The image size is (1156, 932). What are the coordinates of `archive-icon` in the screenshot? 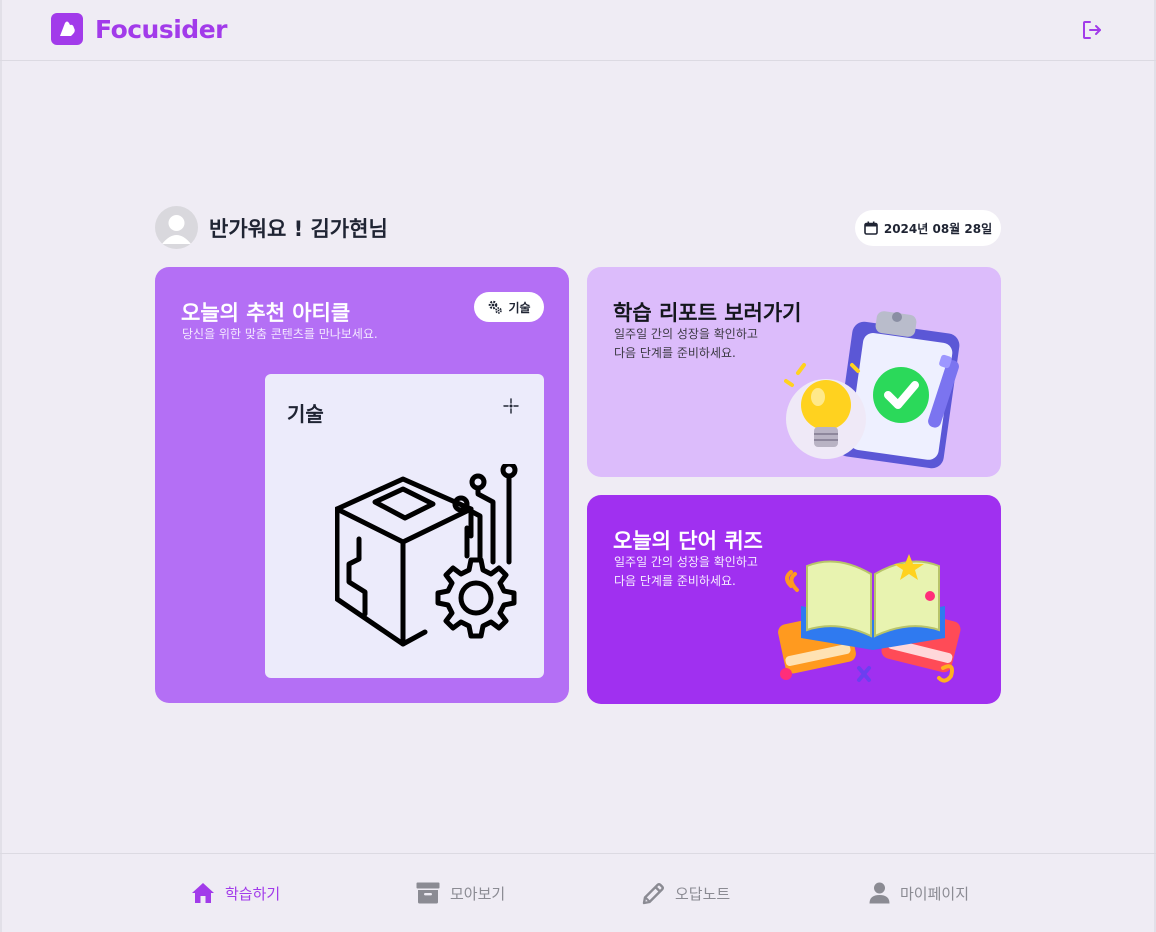 It's located at (428, 893).